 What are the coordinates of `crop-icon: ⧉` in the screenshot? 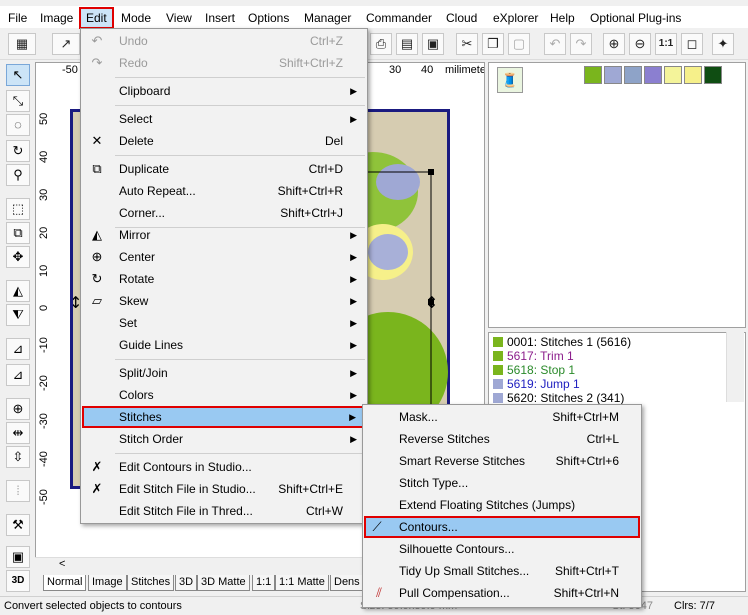 It's located at (18, 233).